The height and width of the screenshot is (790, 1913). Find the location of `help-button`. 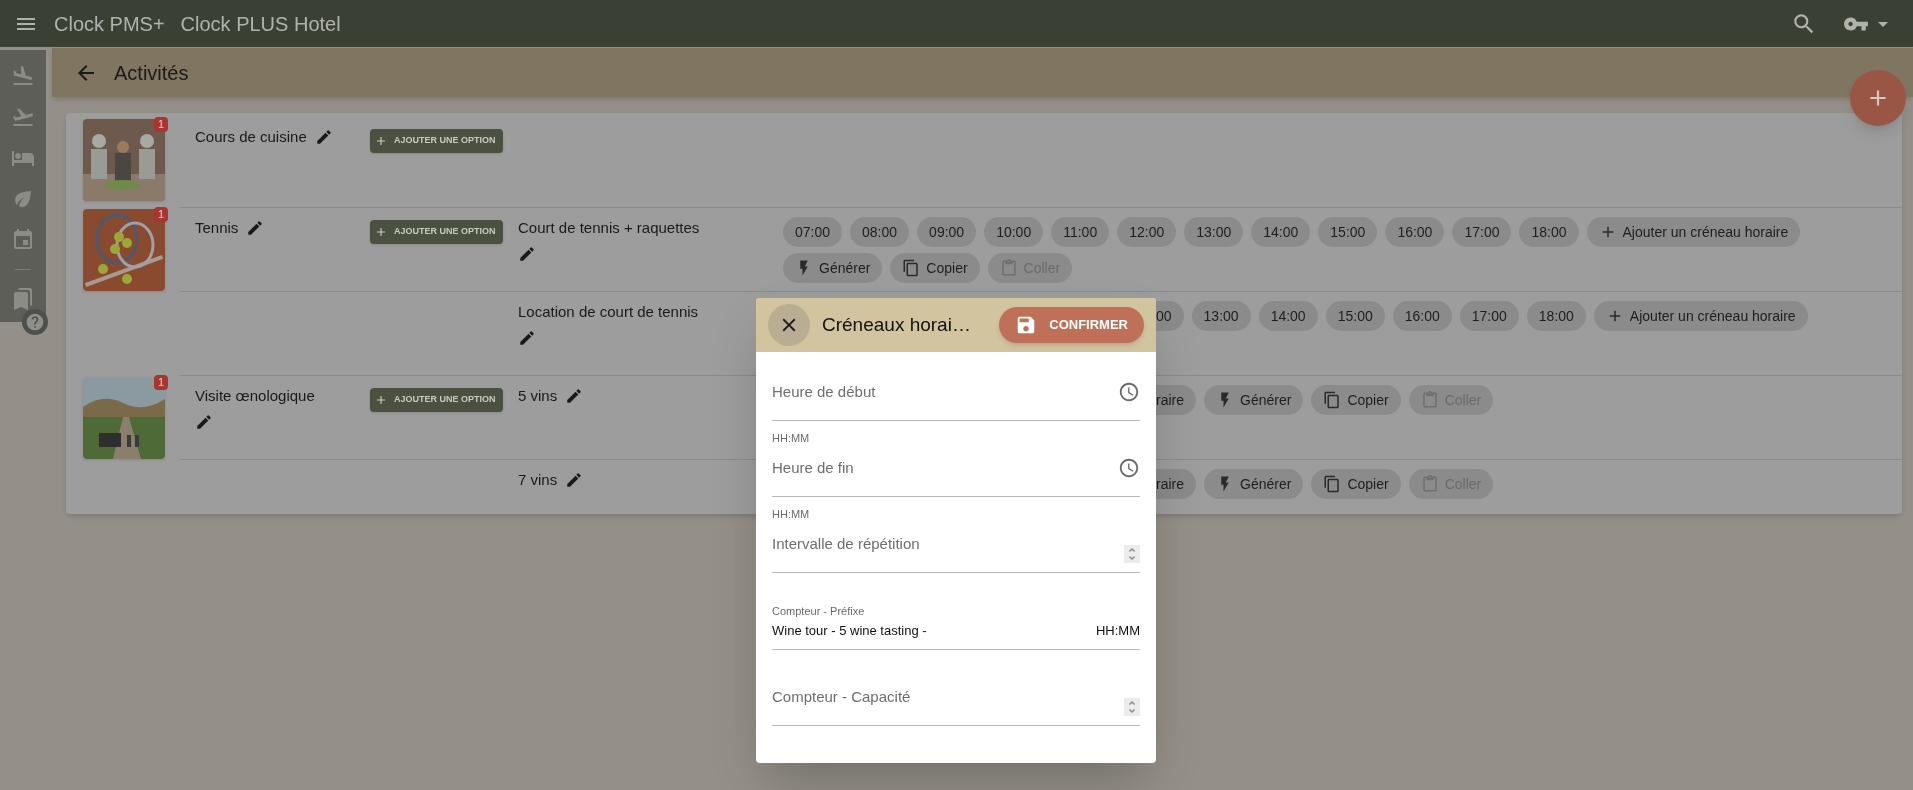

help-button is located at coordinates (35, 322).